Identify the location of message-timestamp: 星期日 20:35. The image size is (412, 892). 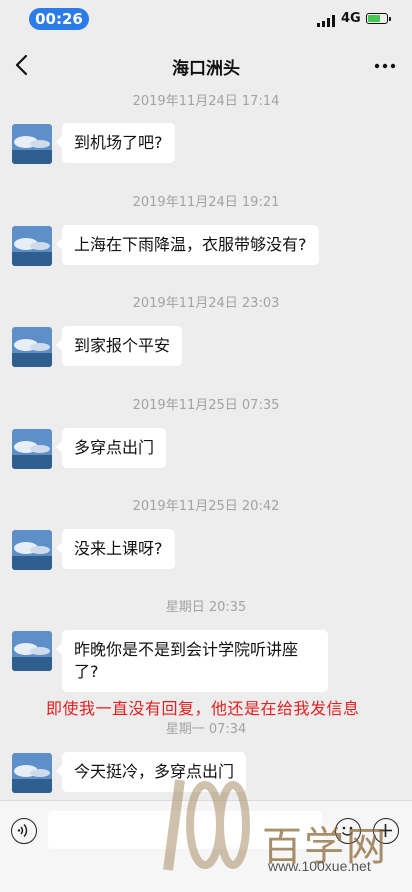
(206, 607).